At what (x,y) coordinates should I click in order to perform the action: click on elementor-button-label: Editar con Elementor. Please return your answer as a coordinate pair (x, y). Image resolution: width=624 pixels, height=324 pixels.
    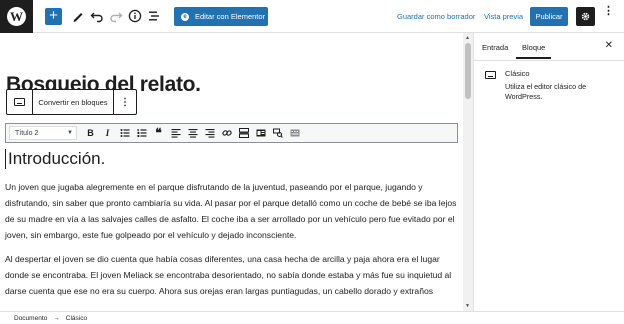
    Looking at the image, I should click on (230, 16).